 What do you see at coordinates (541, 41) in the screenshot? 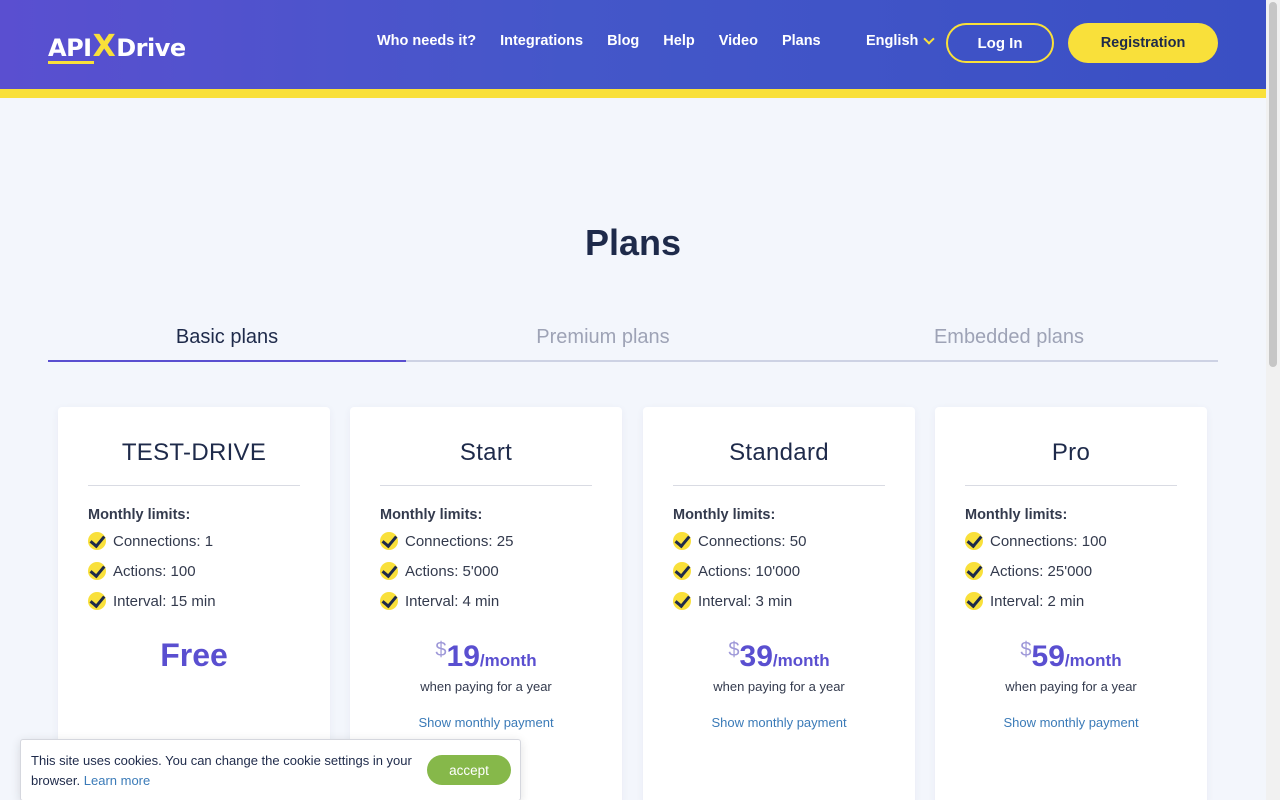
I see `nav-integrations: Integrations` at bounding box center [541, 41].